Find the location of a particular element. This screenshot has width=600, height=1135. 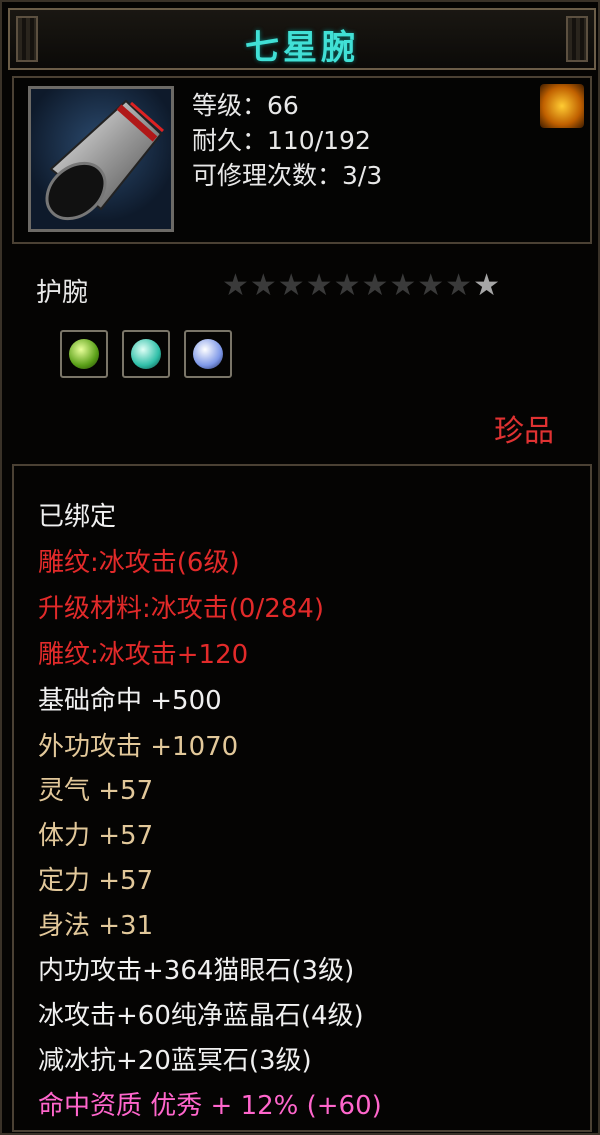

flame-icon is located at coordinates (562, 106).